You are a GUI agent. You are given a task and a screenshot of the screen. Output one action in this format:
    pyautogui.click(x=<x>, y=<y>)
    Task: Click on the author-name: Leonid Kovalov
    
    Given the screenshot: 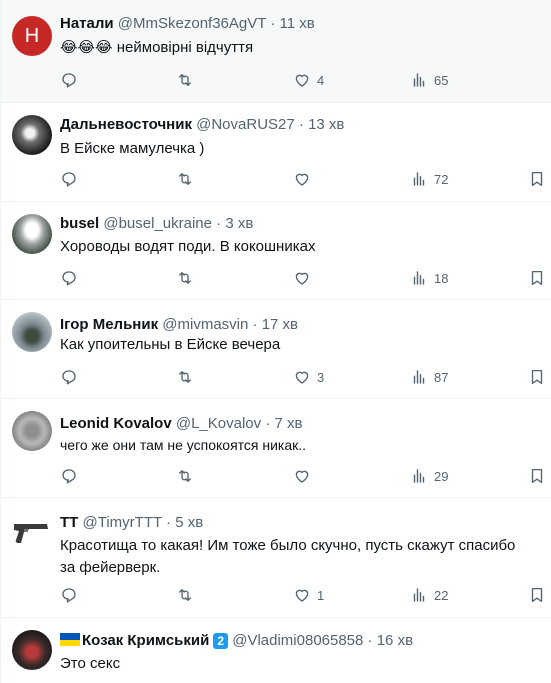 What is the action you would take?
    pyautogui.click(x=116, y=423)
    